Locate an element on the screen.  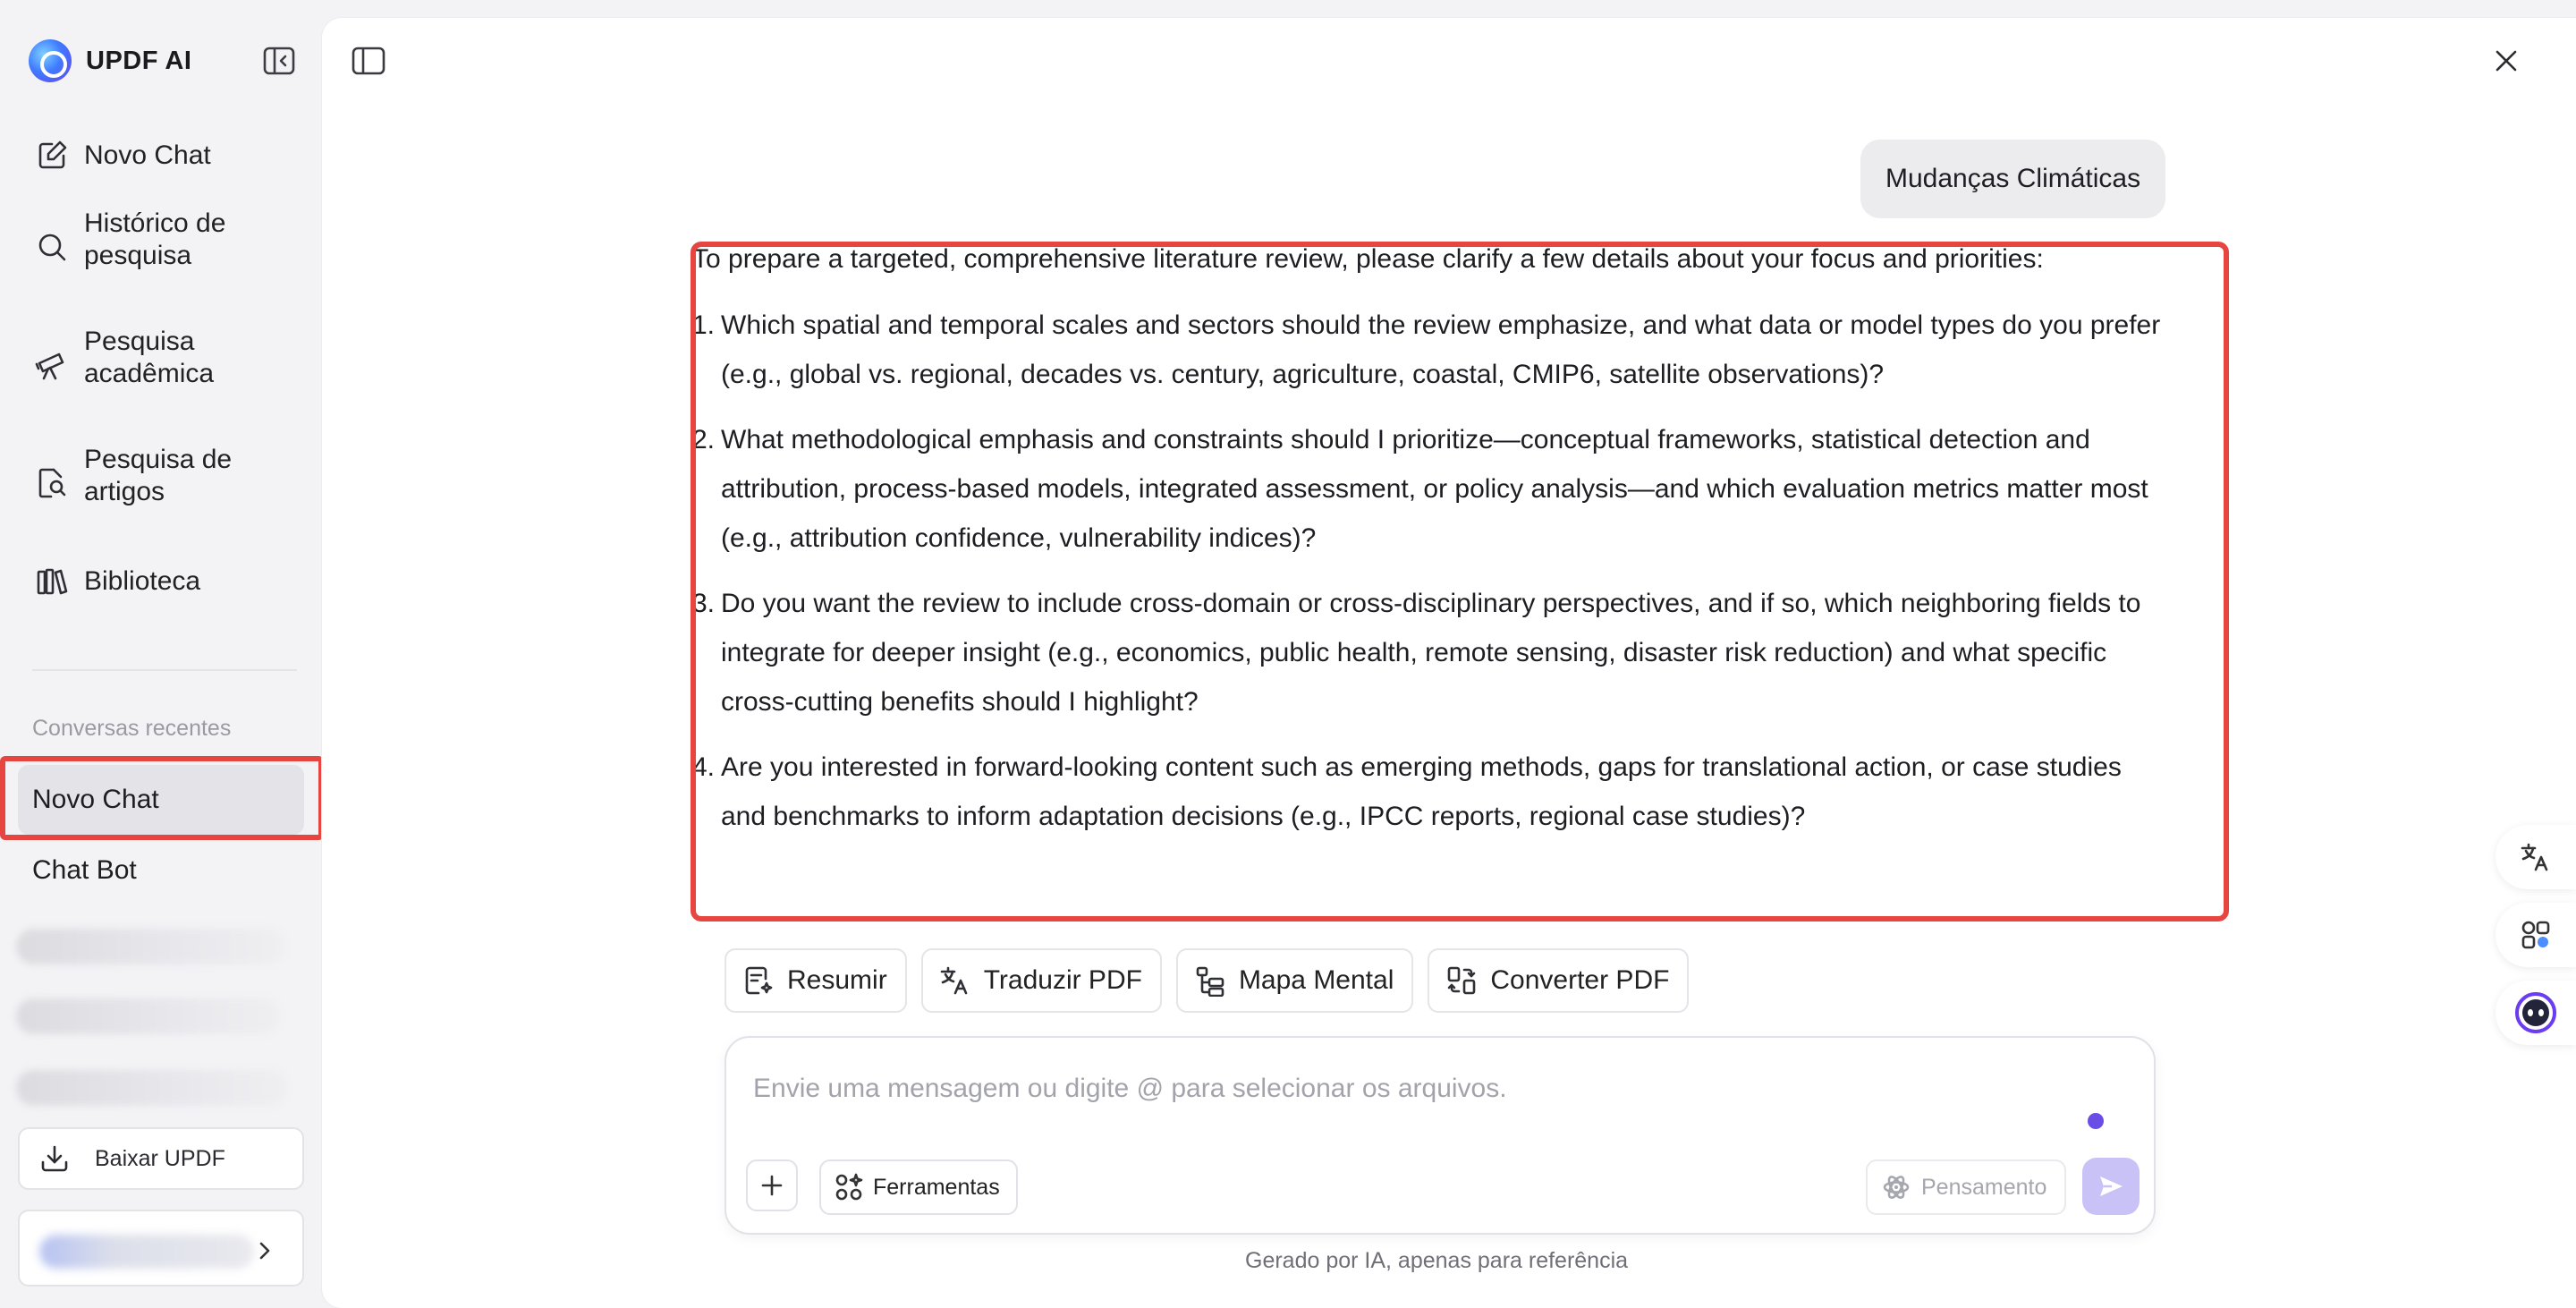
convert-label: Converter PDF is located at coordinates (1580, 980).